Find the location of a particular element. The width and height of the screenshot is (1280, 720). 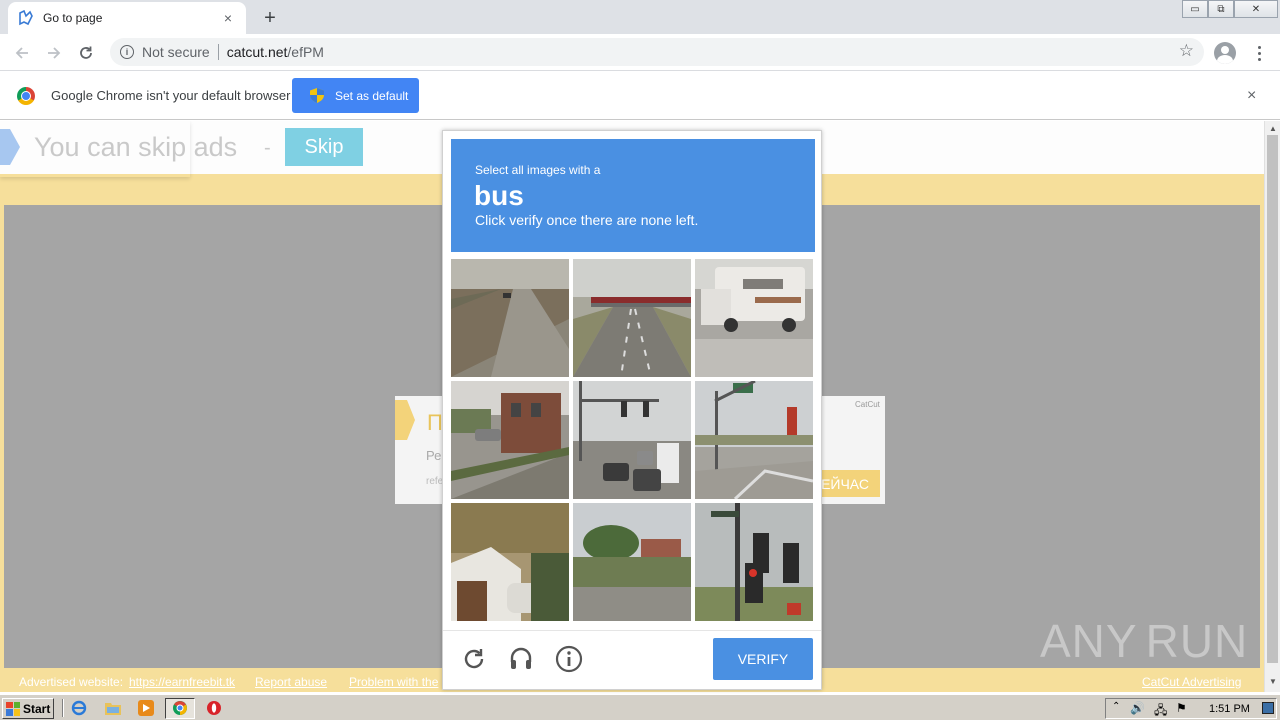

forward-icon is located at coordinates (54, 53).